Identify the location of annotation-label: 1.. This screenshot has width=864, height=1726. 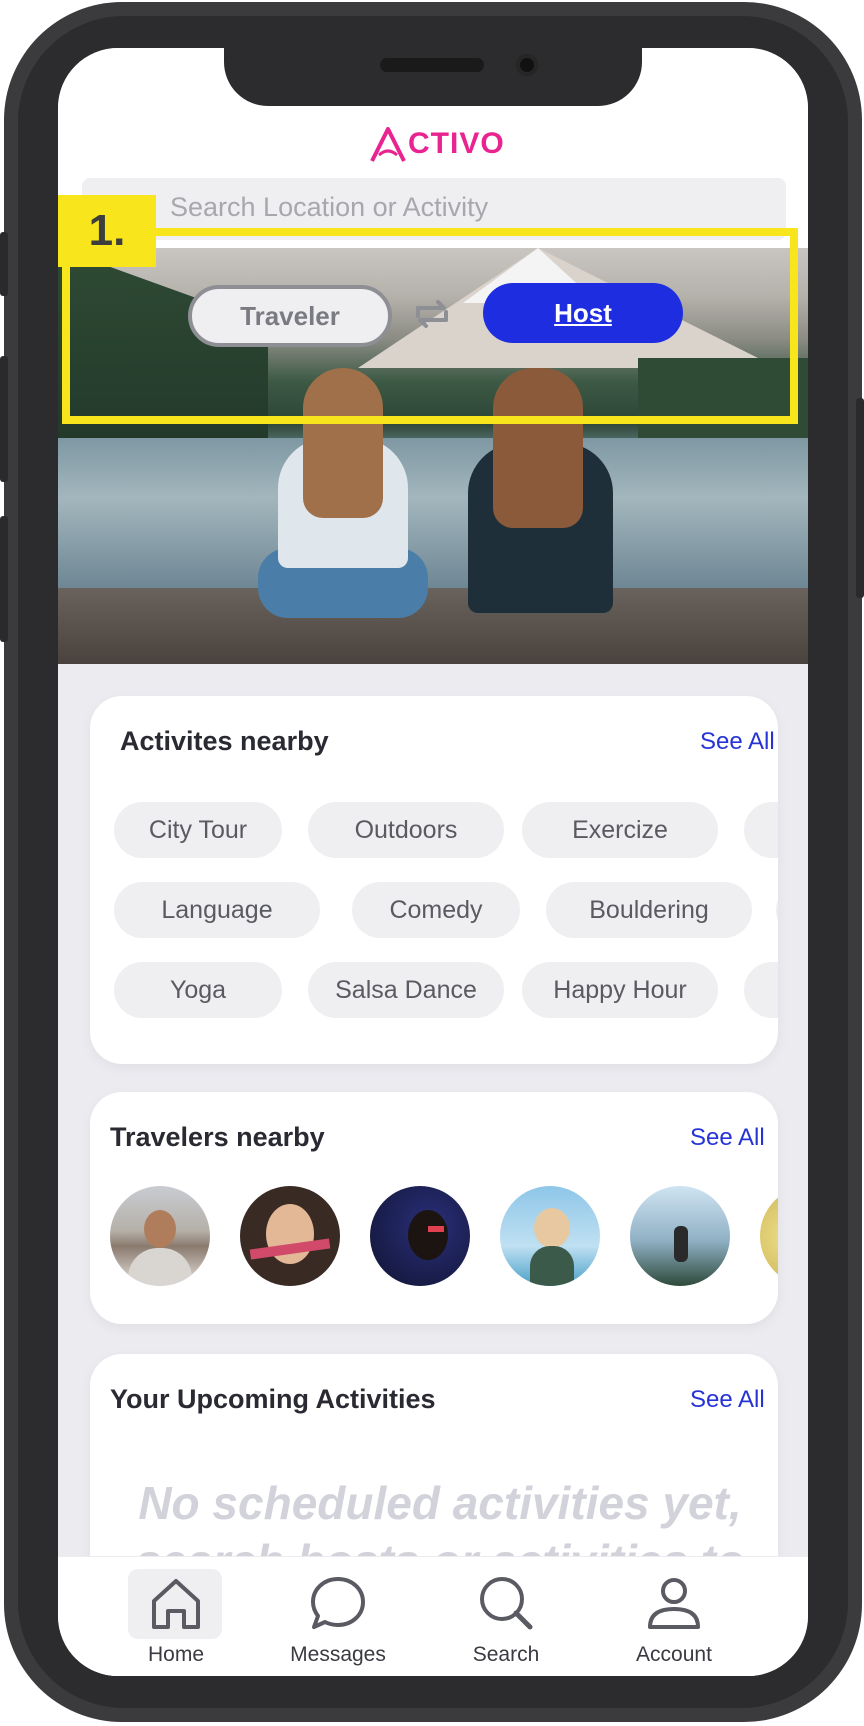
(107, 231).